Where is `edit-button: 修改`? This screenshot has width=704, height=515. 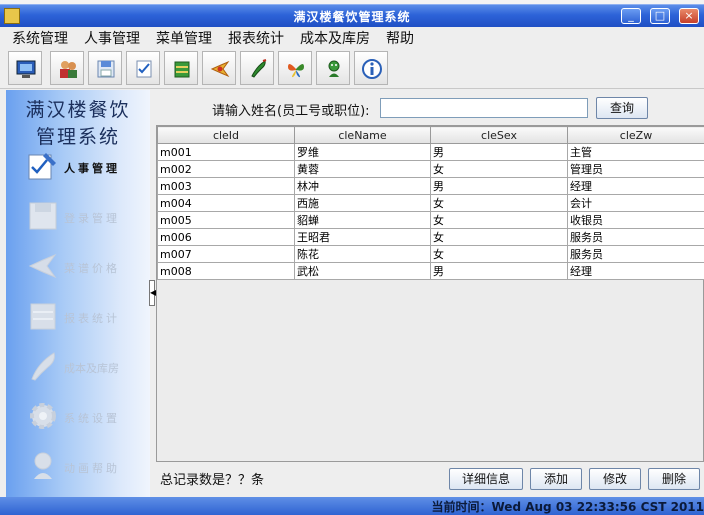
edit-button: 修改 is located at coordinates (615, 479).